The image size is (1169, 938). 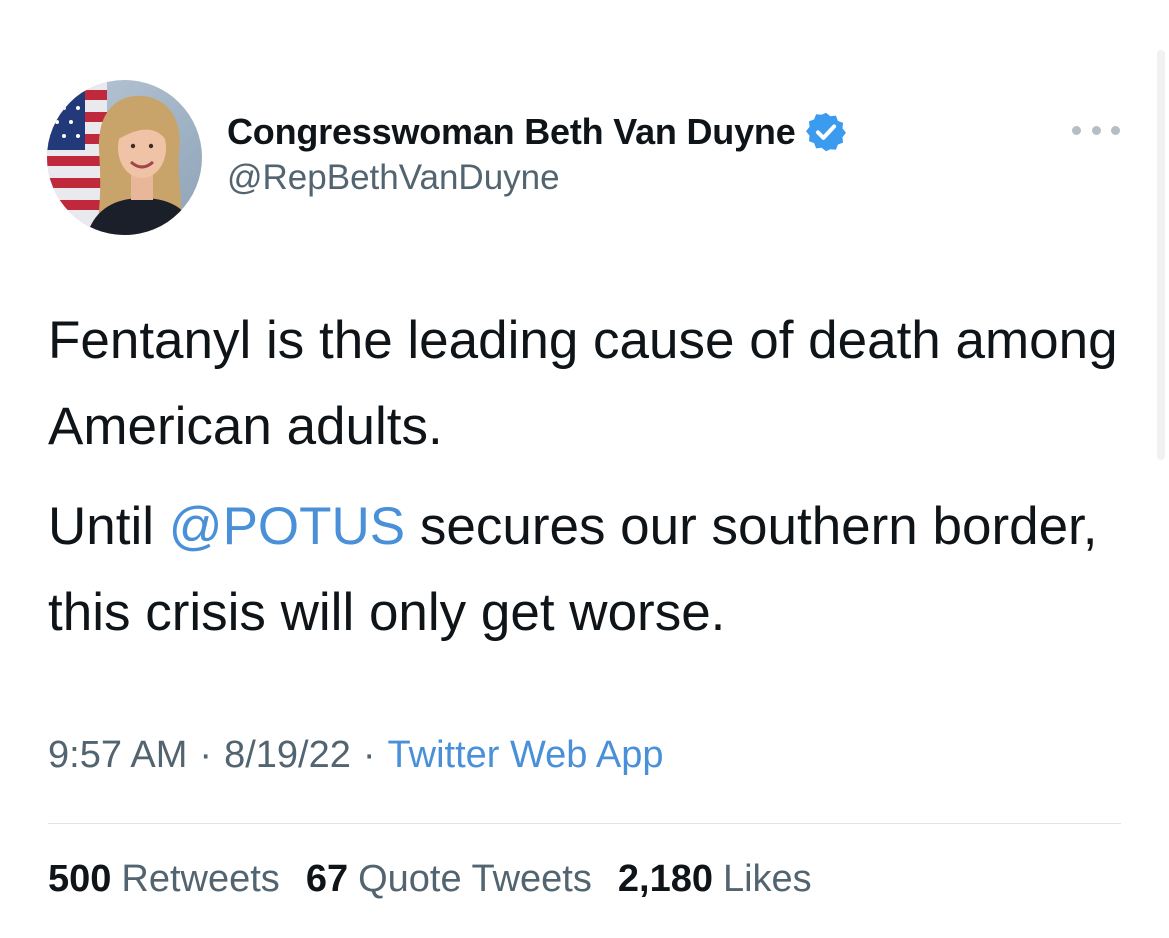 I want to click on retweets-count: 500, so click(x=80, y=879).